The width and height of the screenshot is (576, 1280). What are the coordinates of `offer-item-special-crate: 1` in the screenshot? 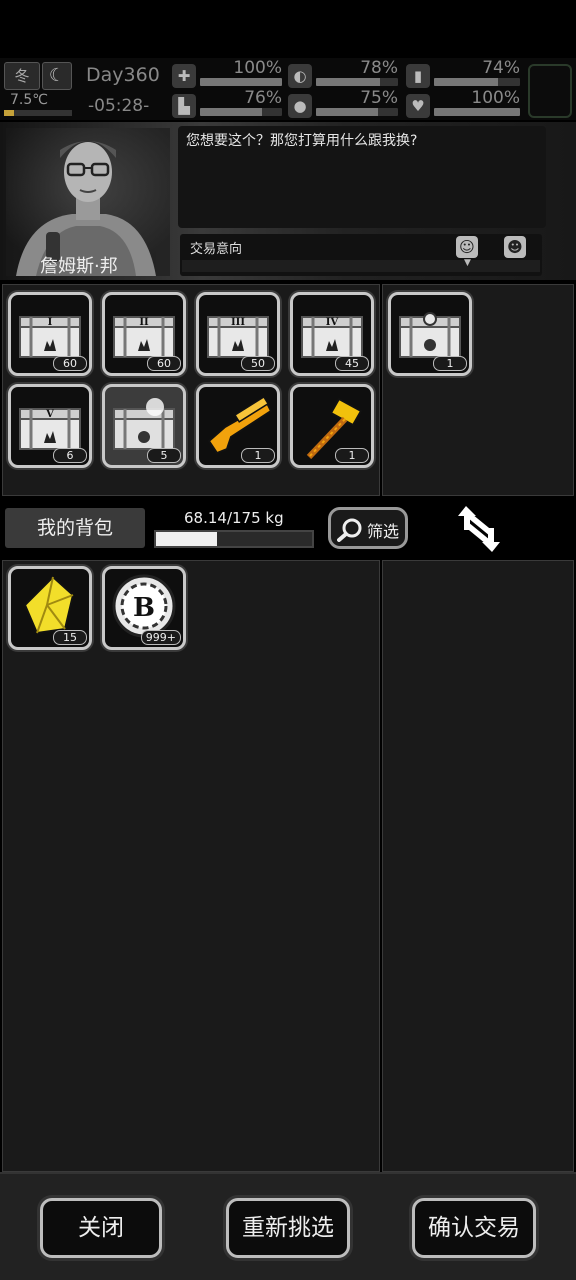 It's located at (430, 334).